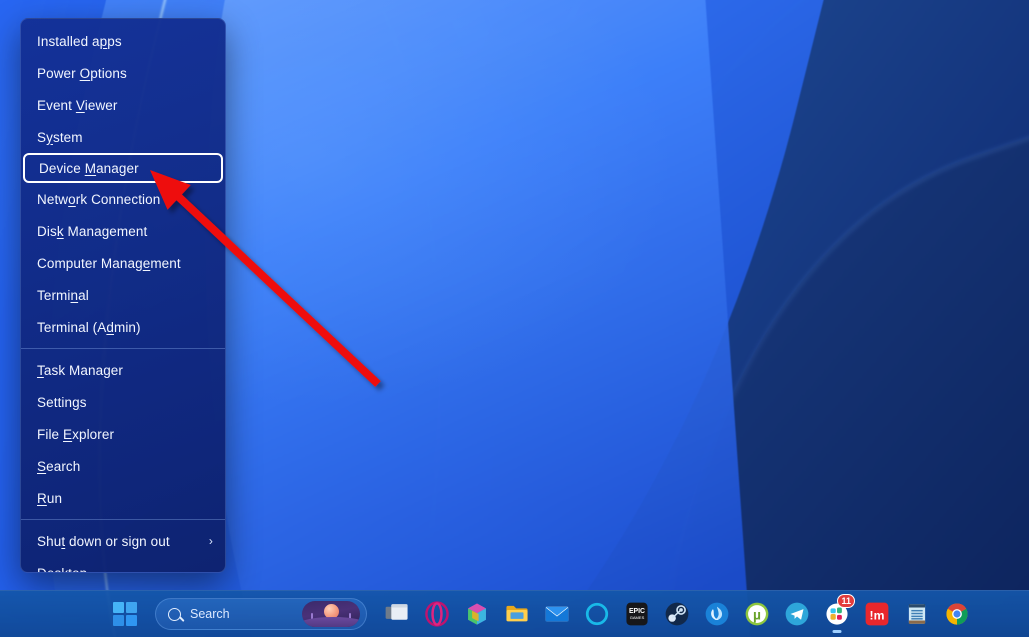  I want to click on menu-item-shut-down-or-sign-out: Shut down or sign out ›, so click(123, 541).